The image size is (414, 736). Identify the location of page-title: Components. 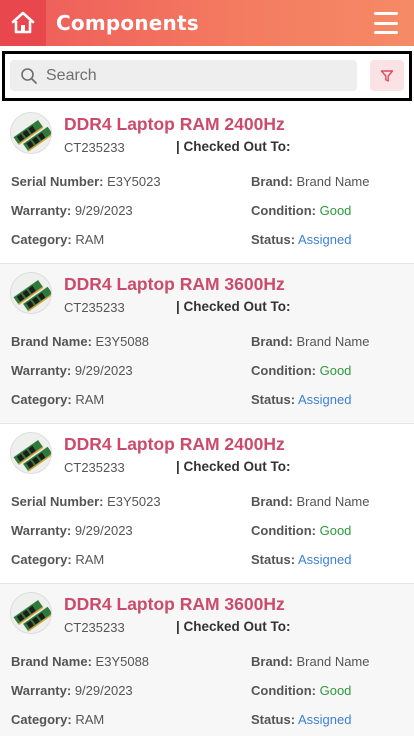
(127, 23).